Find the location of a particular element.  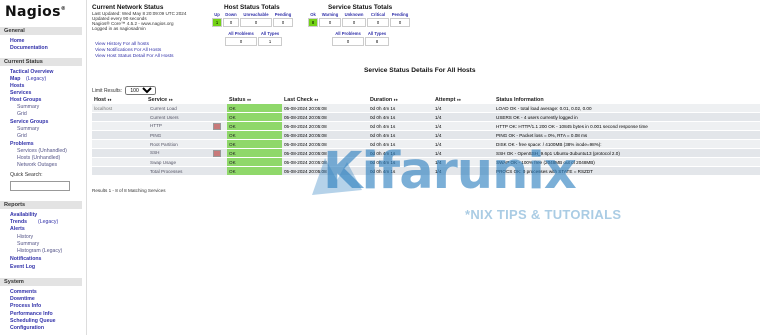

service-cell: Swap Usage is located at coordinates (186, 162).